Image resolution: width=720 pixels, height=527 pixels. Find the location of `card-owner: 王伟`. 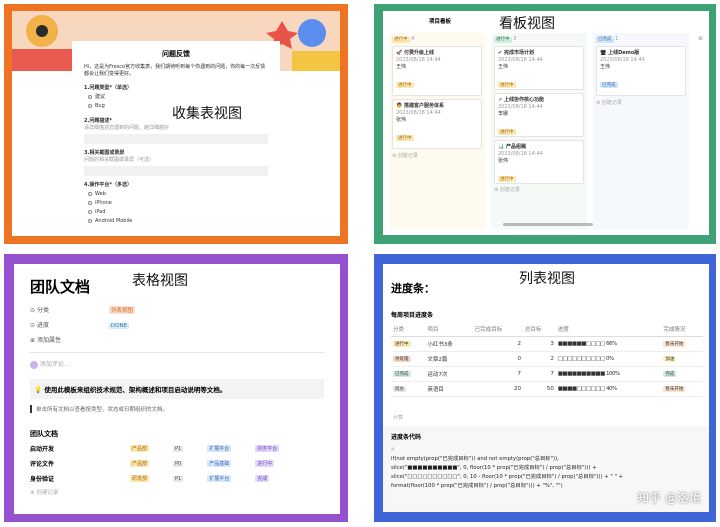

card-owner: 王伟 is located at coordinates (401, 67).